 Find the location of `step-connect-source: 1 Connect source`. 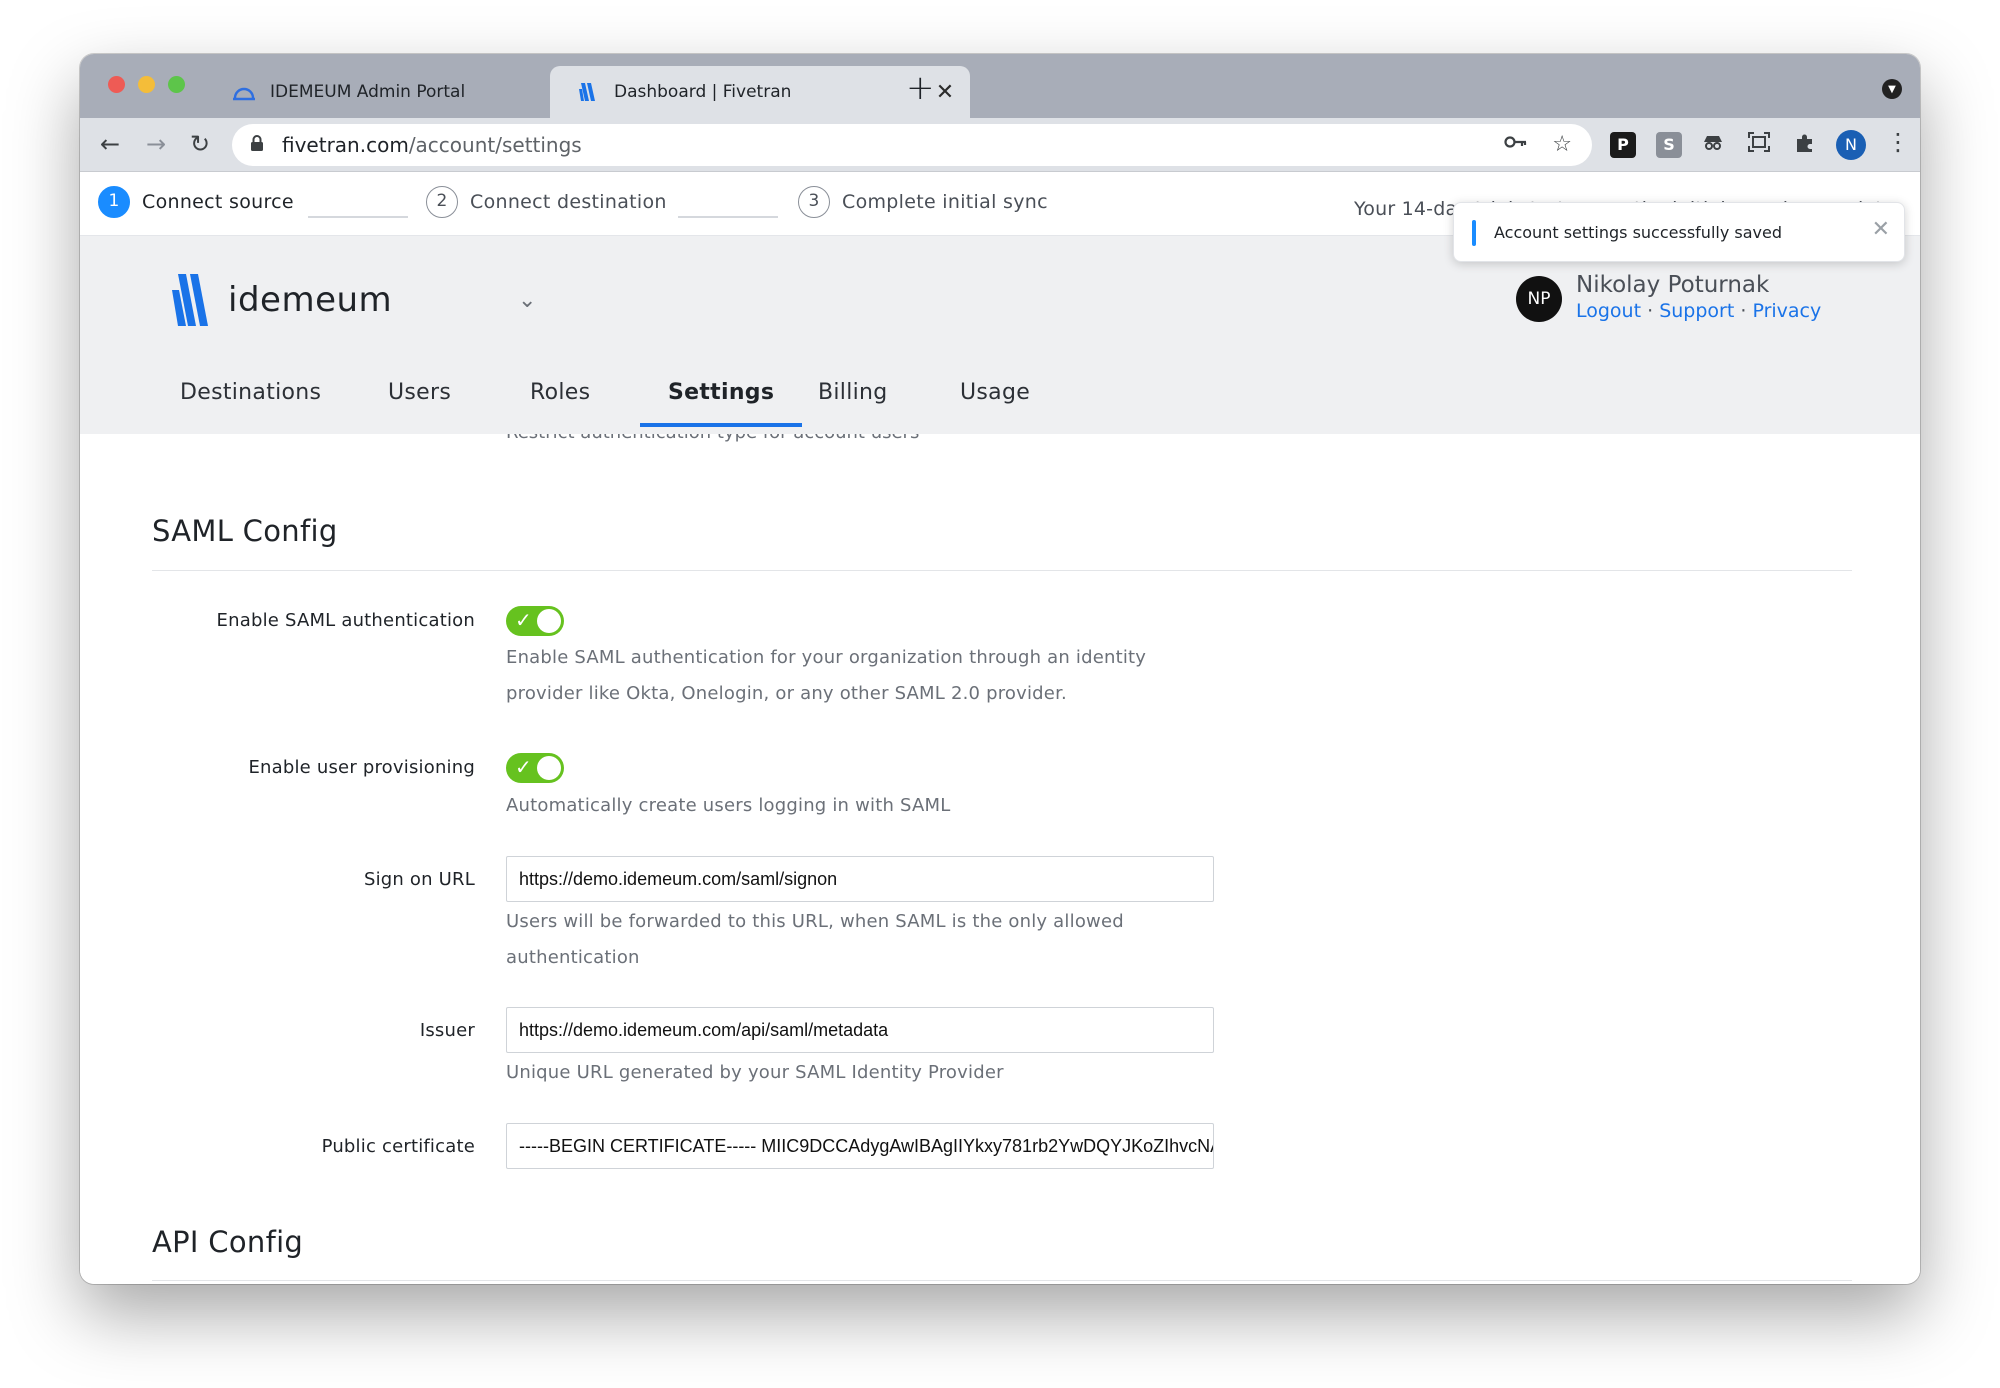

step-connect-source: 1 Connect source is located at coordinates (196, 202).